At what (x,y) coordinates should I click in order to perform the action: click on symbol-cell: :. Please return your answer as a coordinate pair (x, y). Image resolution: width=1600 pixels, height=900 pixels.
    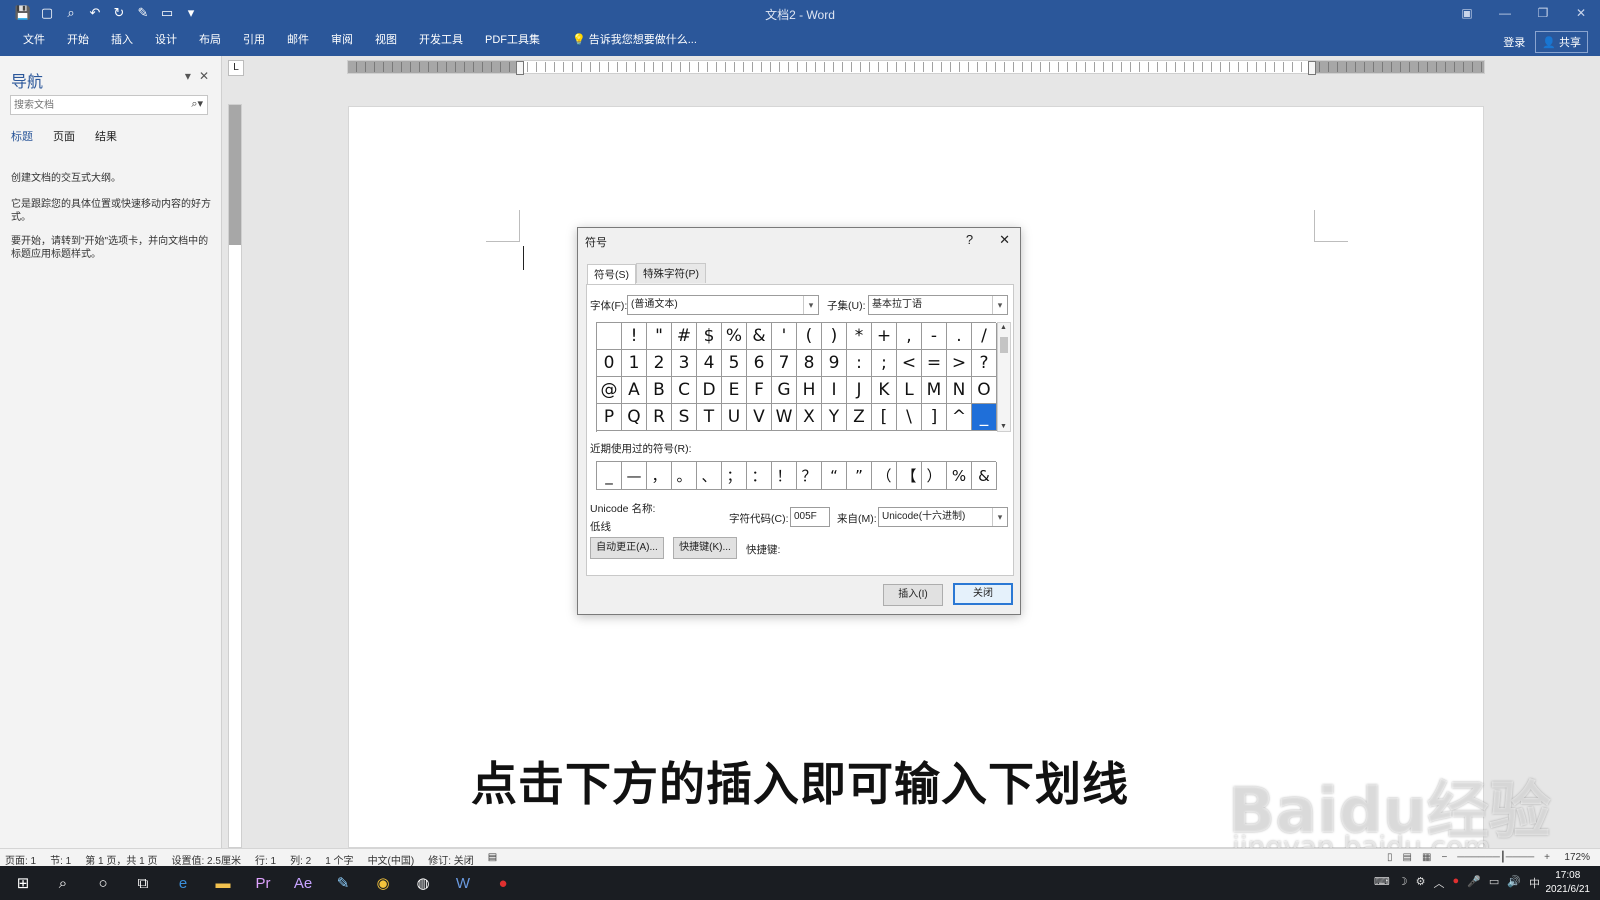
    Looking at the image, I should click on (859, 363).